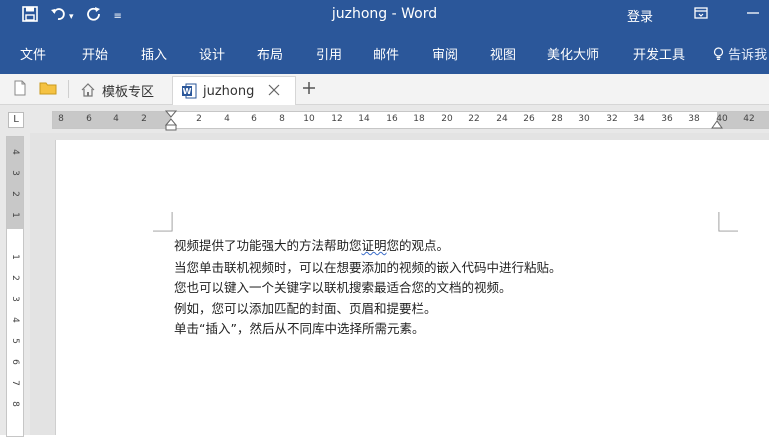 Image resolution: width=769 pixels, height=437 pixels. I want to click on line-1-text-prefix: 视频提供了功能强大的方法帮助您, so click(268, 245).